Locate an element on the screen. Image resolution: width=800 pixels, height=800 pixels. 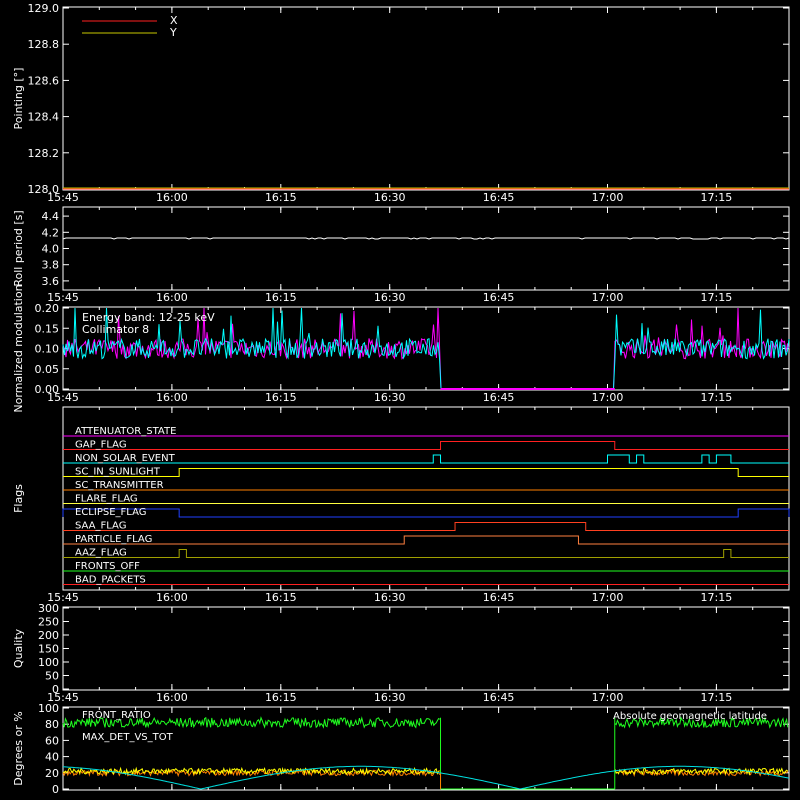
flag-label: PARTICLE_FLAG is located at coordinates (113, 539).